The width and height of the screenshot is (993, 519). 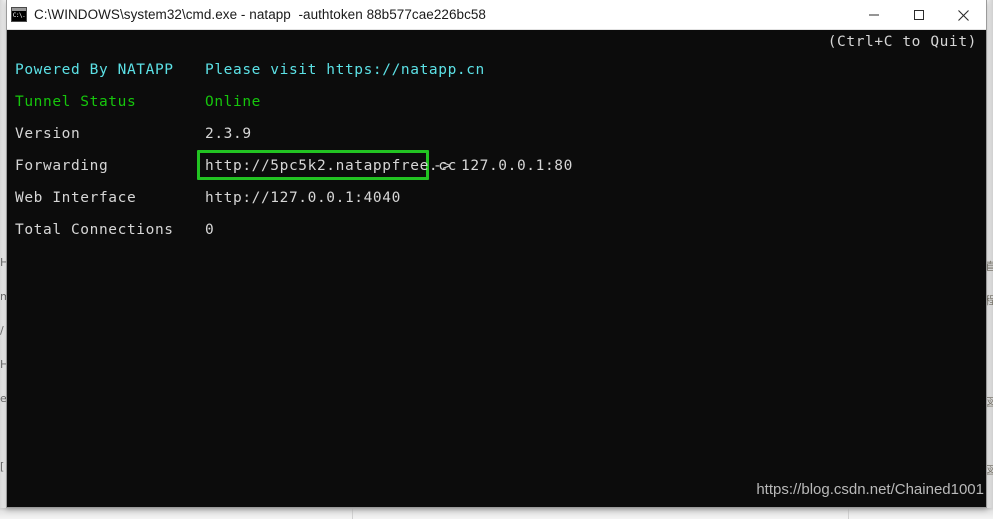 What do you see at coordinates (503, 166) in the screenshot?
I see `row-value-forwarding-target: -> 127.0.0.1:80` at bounding box center [503, 166].